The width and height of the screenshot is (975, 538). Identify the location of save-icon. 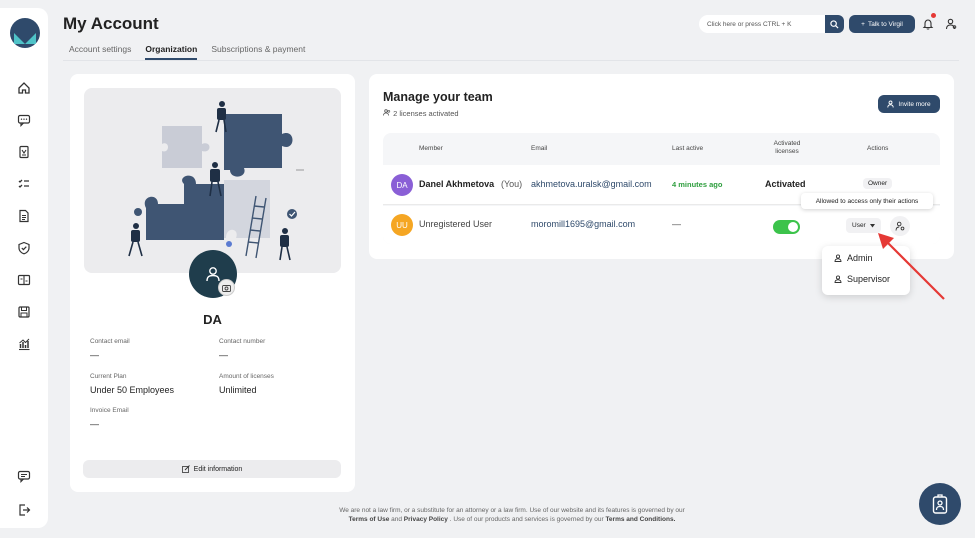
(24, 312).